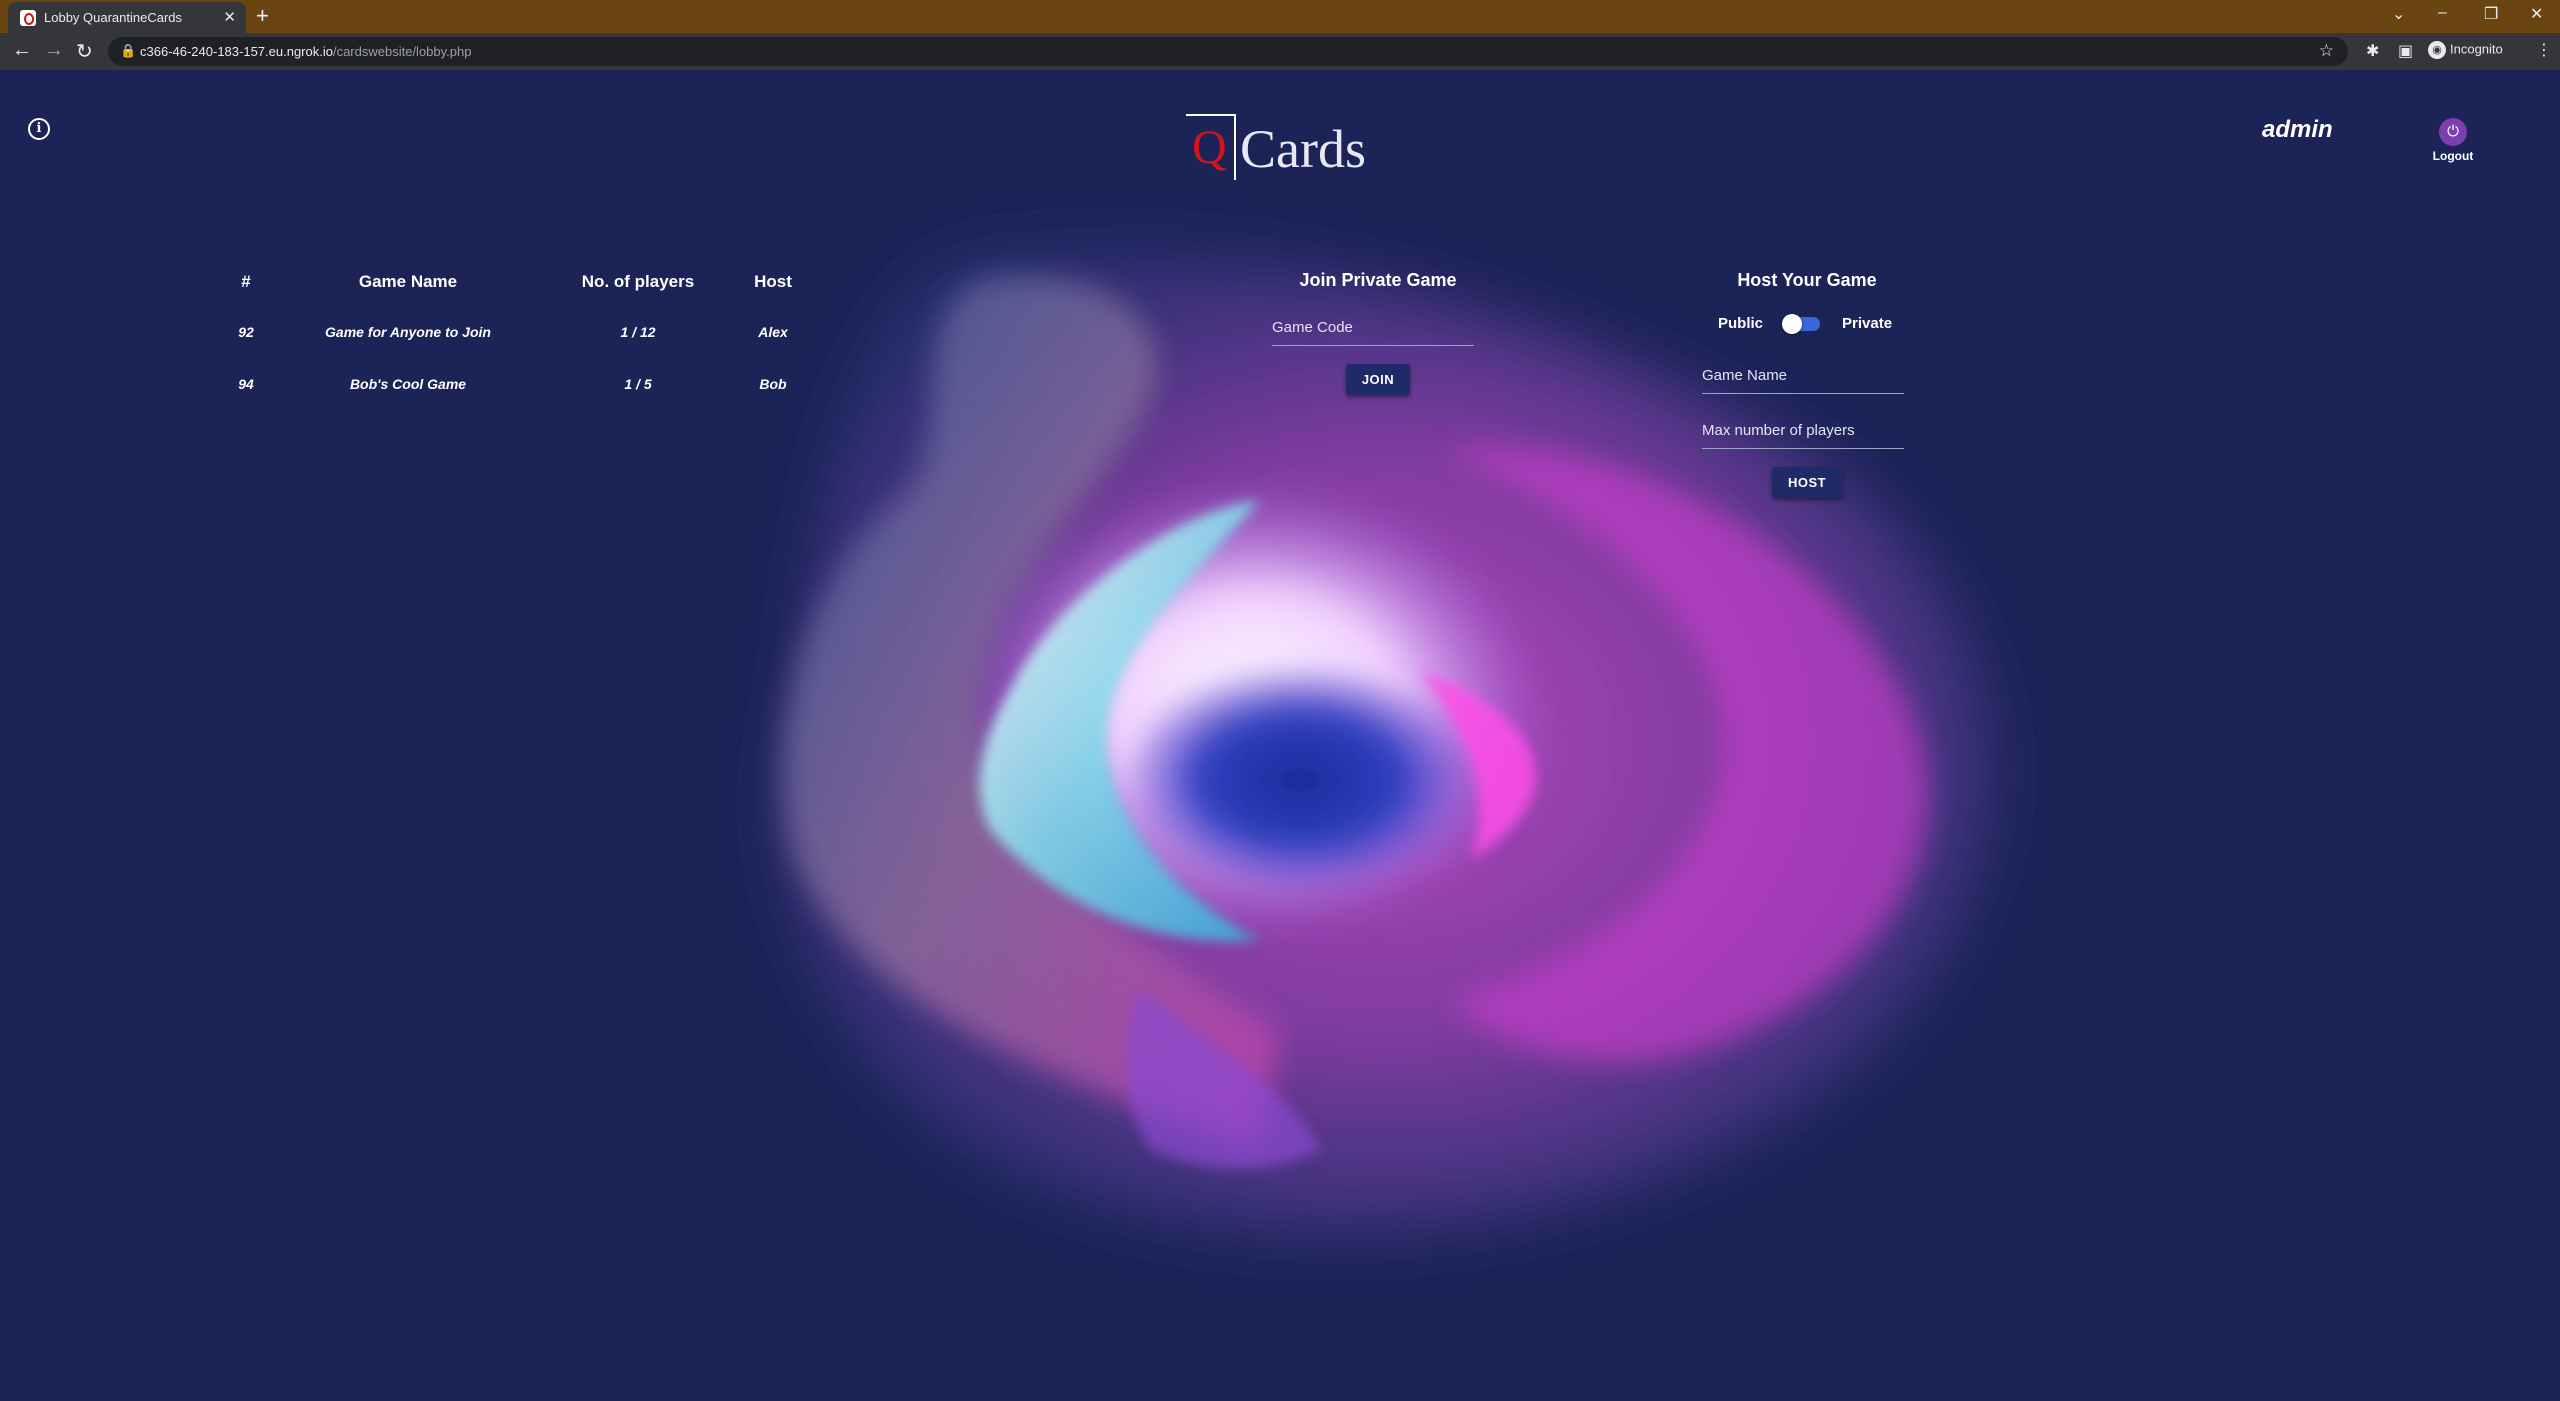  I want to click on table-row: 94 Bob's Cool Game 1 / 5 Bob, so click(506, 398).